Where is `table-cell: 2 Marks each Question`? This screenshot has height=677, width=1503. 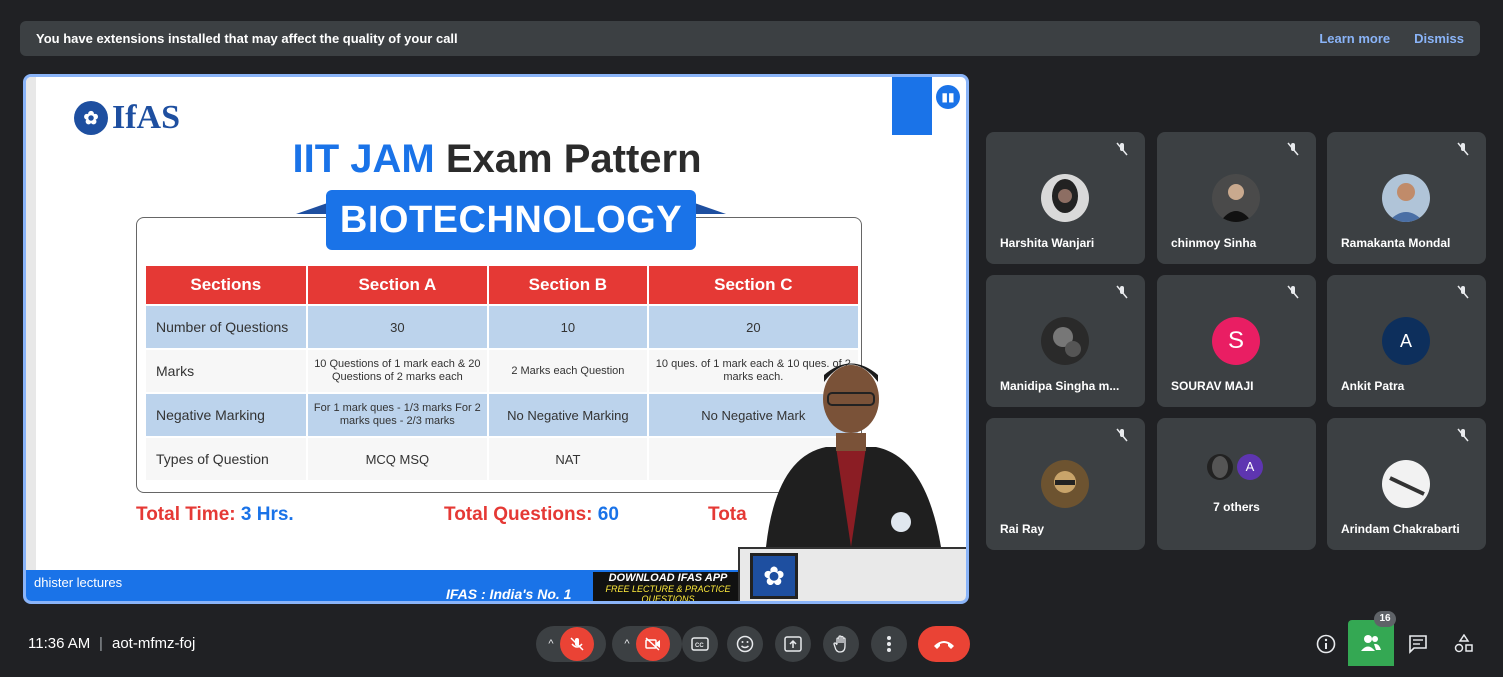
table-cell: 2 Marks each Question is located at coordinates (568, 371).